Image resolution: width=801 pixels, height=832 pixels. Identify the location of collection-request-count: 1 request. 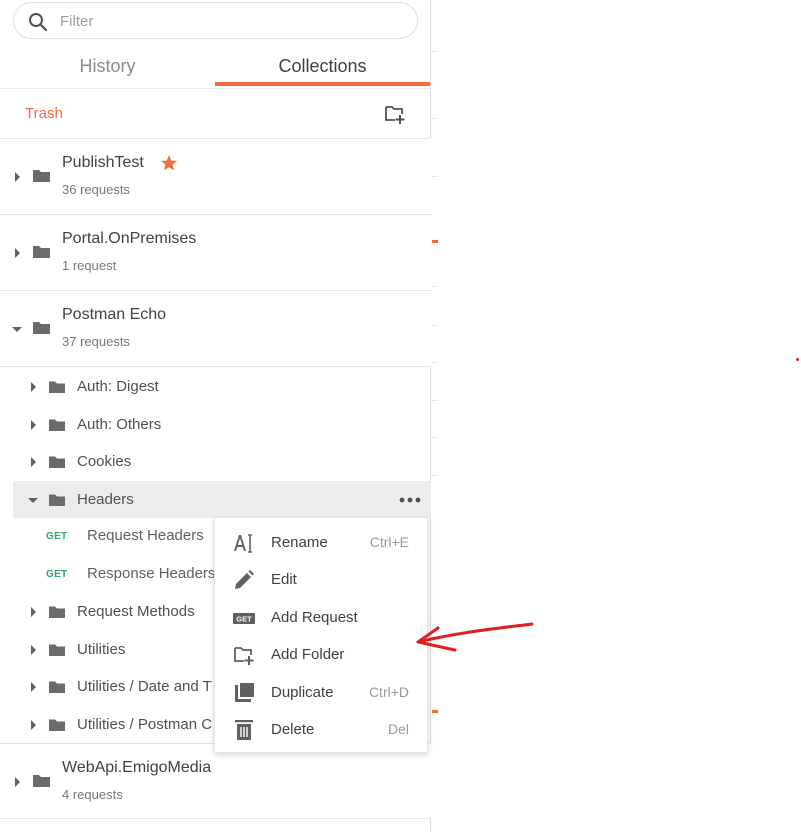
(89, 265).